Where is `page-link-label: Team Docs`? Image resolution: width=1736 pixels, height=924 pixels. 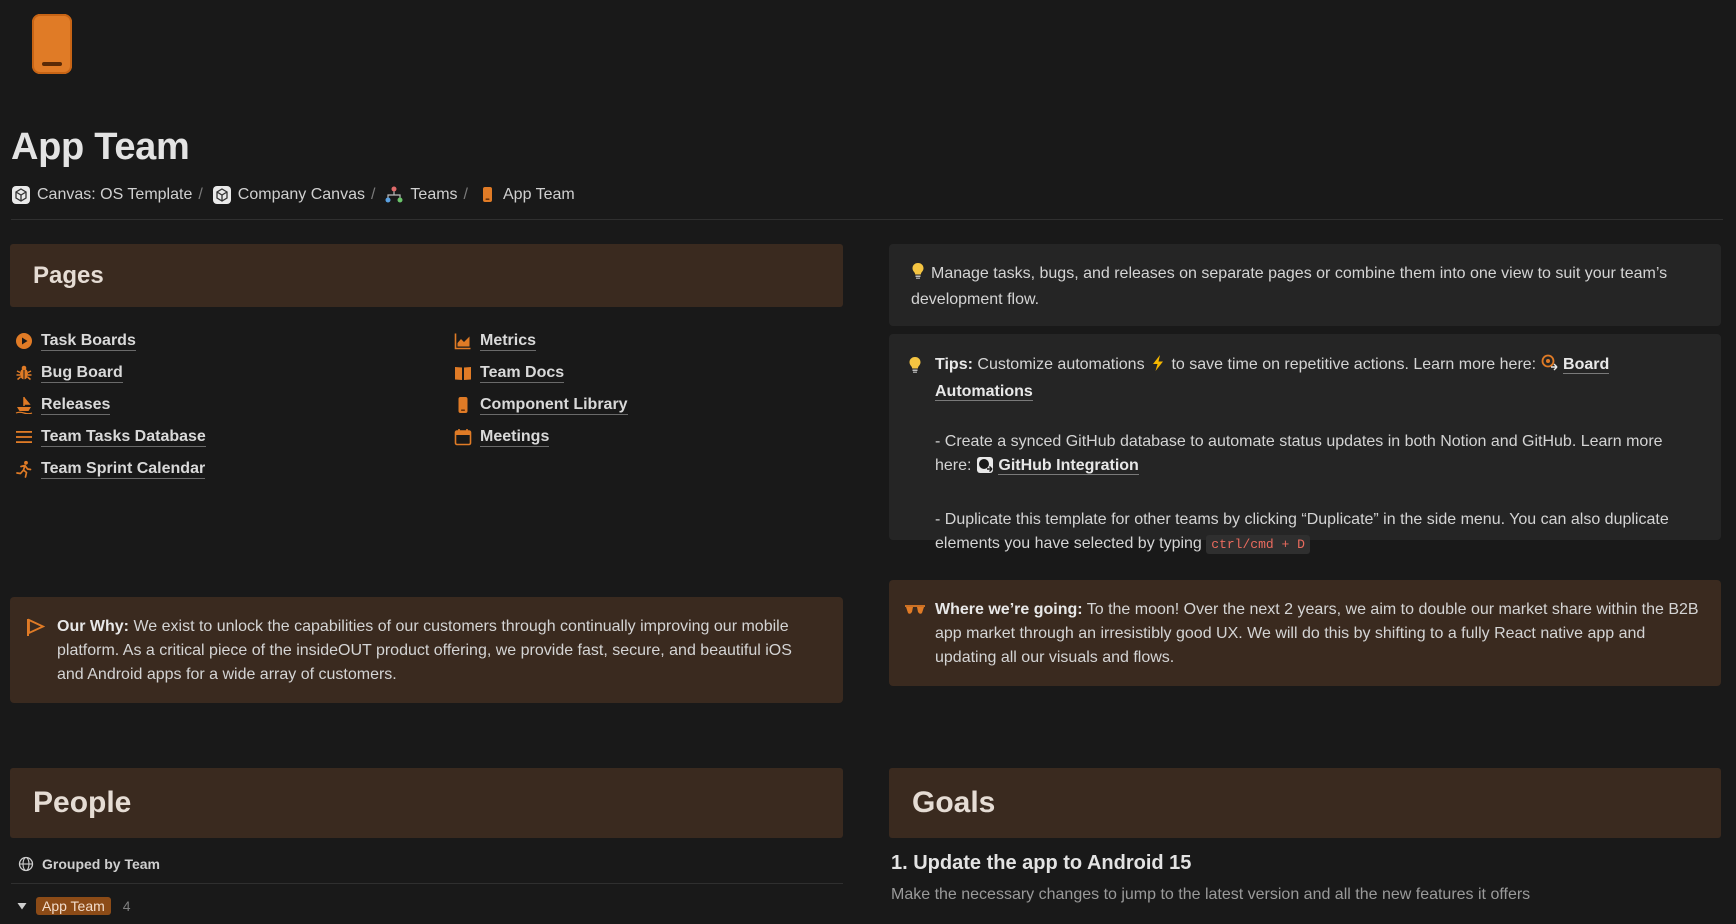 page-link-label: Team Docs is located at coordinates (522, 373).